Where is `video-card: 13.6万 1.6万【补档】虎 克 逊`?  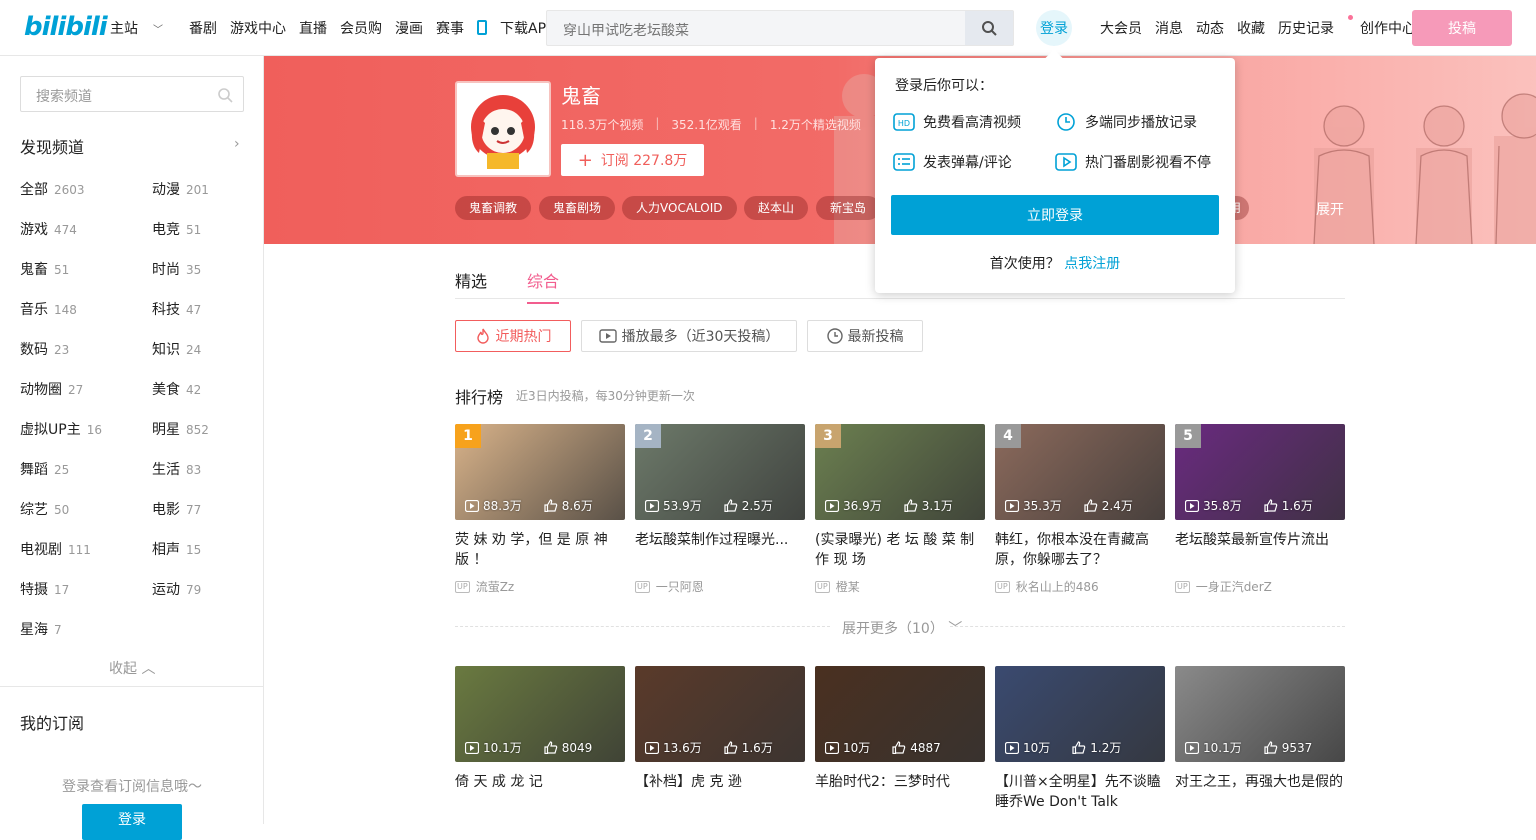 video-card: 13.6万 1.6万【补档】虎 克 逊 is located at coordinates (720, 739).